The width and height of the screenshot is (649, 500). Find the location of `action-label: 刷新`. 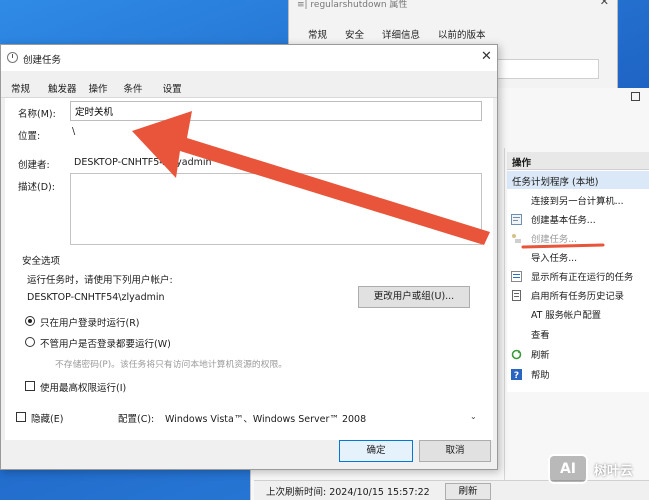

action-label: 刷新 is located at coordinates (540, 355).